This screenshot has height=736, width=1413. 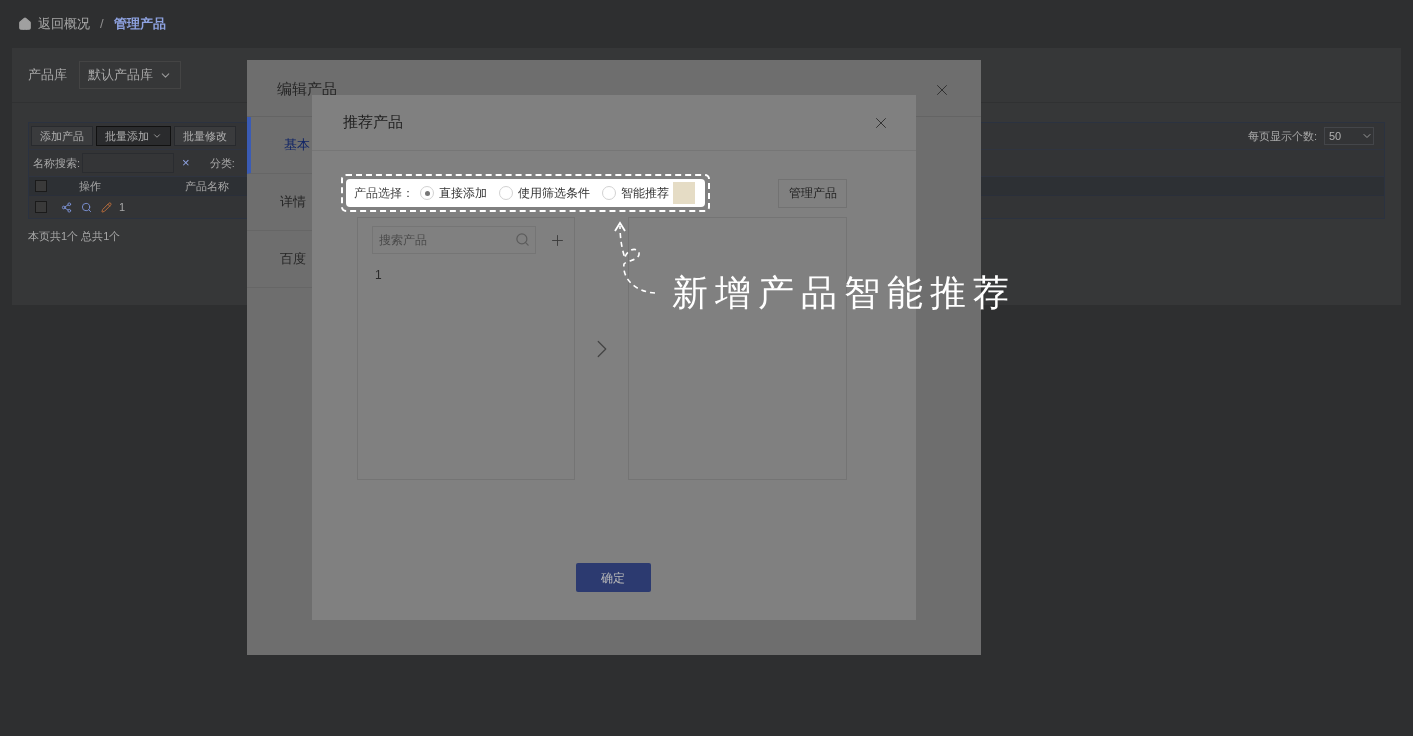 What do you see at coordinates (74, 236) in the screenshot?
I see `summary-text: 本页共1个 总共1个` at bounding box center [74, 236].